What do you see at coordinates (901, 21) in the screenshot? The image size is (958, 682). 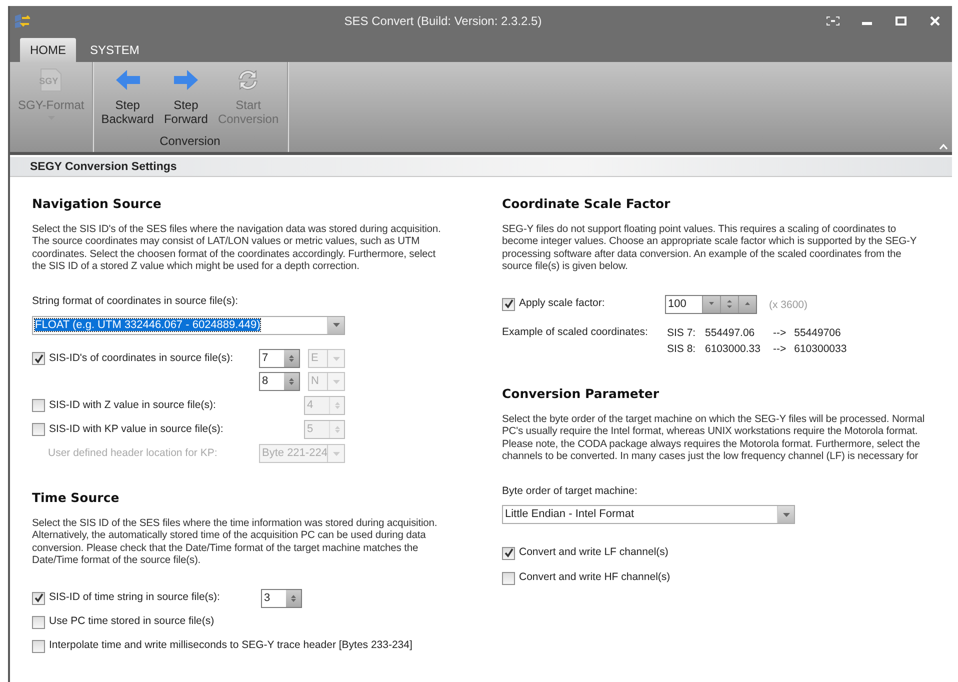 I see `maximize-icon` at bounding box center [901, 21].